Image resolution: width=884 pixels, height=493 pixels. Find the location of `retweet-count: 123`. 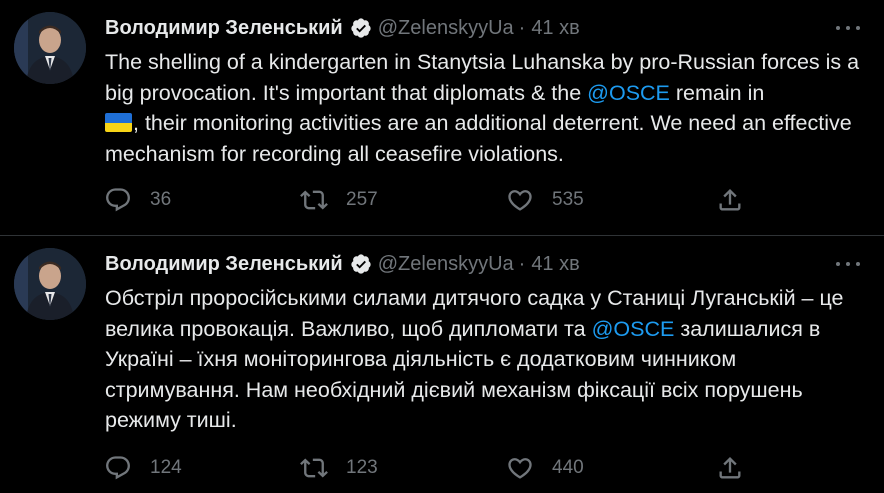

retweet-count: 123 is located at coordinates (362, 467).